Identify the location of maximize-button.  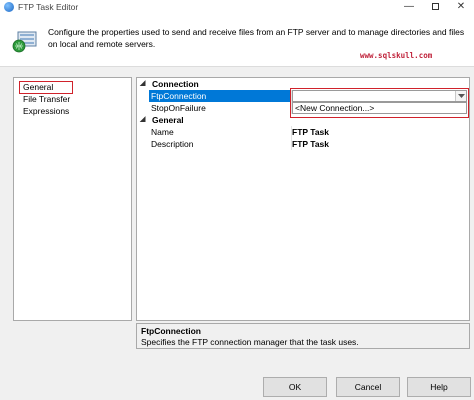
(435, 7).